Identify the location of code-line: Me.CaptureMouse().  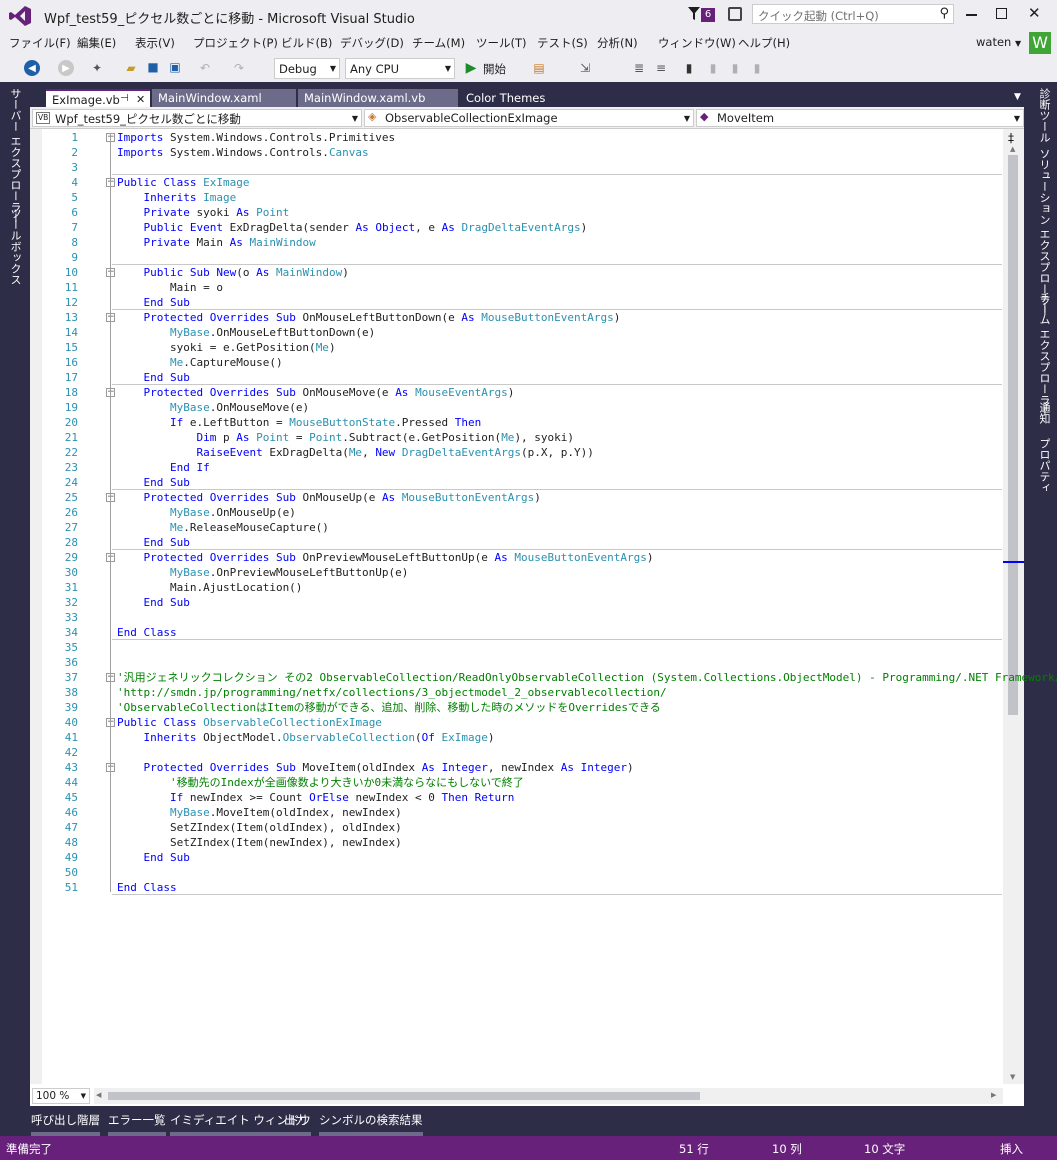
(200, 362).